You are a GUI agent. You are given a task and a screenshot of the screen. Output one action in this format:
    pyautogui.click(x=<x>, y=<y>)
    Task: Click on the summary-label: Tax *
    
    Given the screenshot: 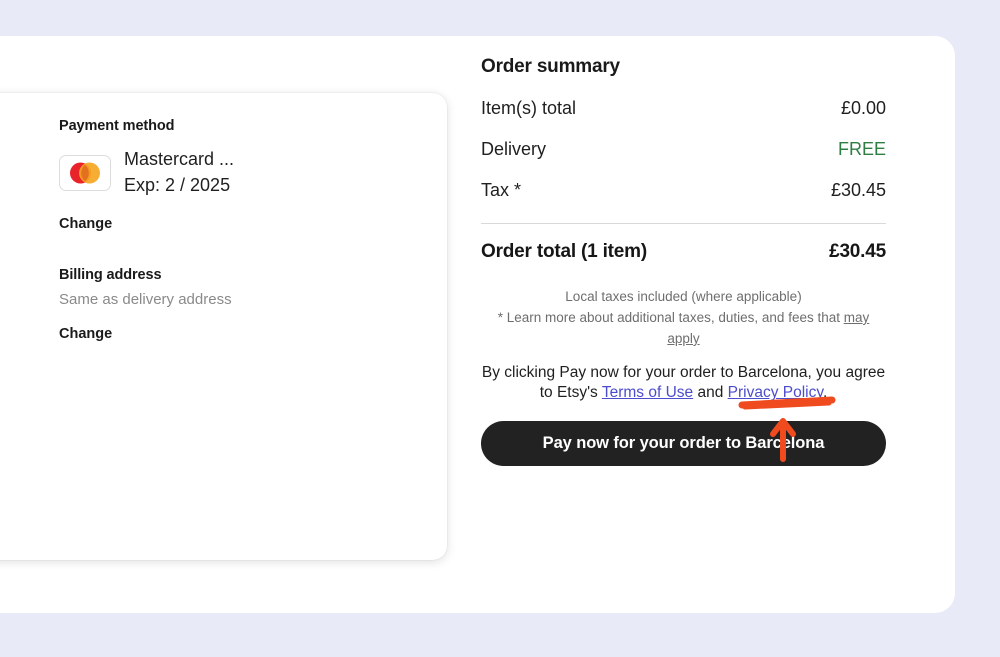 What is the action you would take?
    pyautogui.click(x=501, y=190)
    